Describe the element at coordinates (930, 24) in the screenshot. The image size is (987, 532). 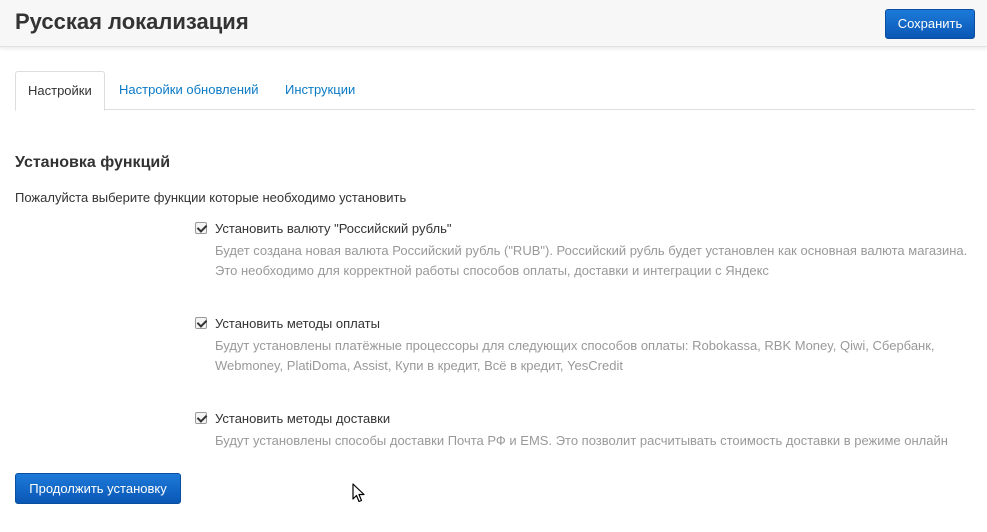
I see `save-button: Сохранить` at that location.